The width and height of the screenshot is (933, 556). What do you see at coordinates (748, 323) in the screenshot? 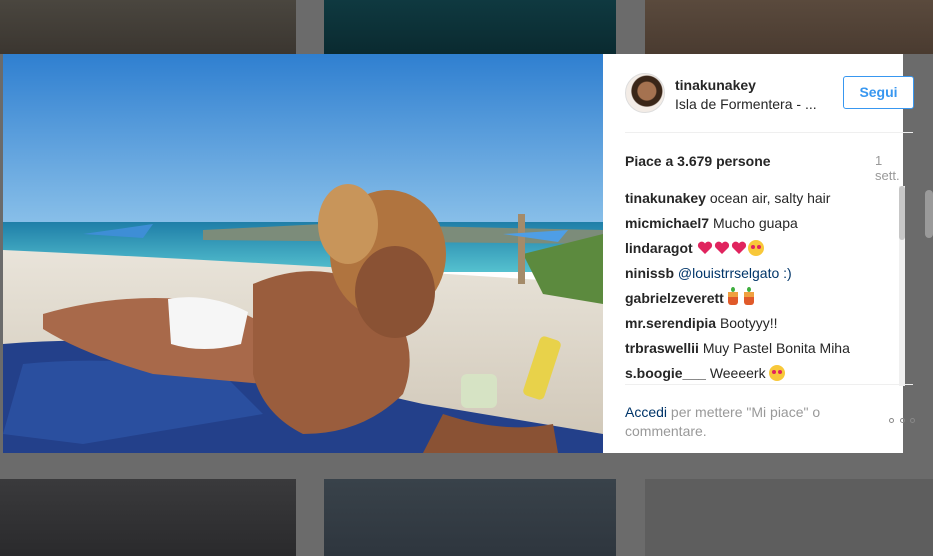
I see `comment-text: Bootyyy!!` at bounding box center [748, 323].